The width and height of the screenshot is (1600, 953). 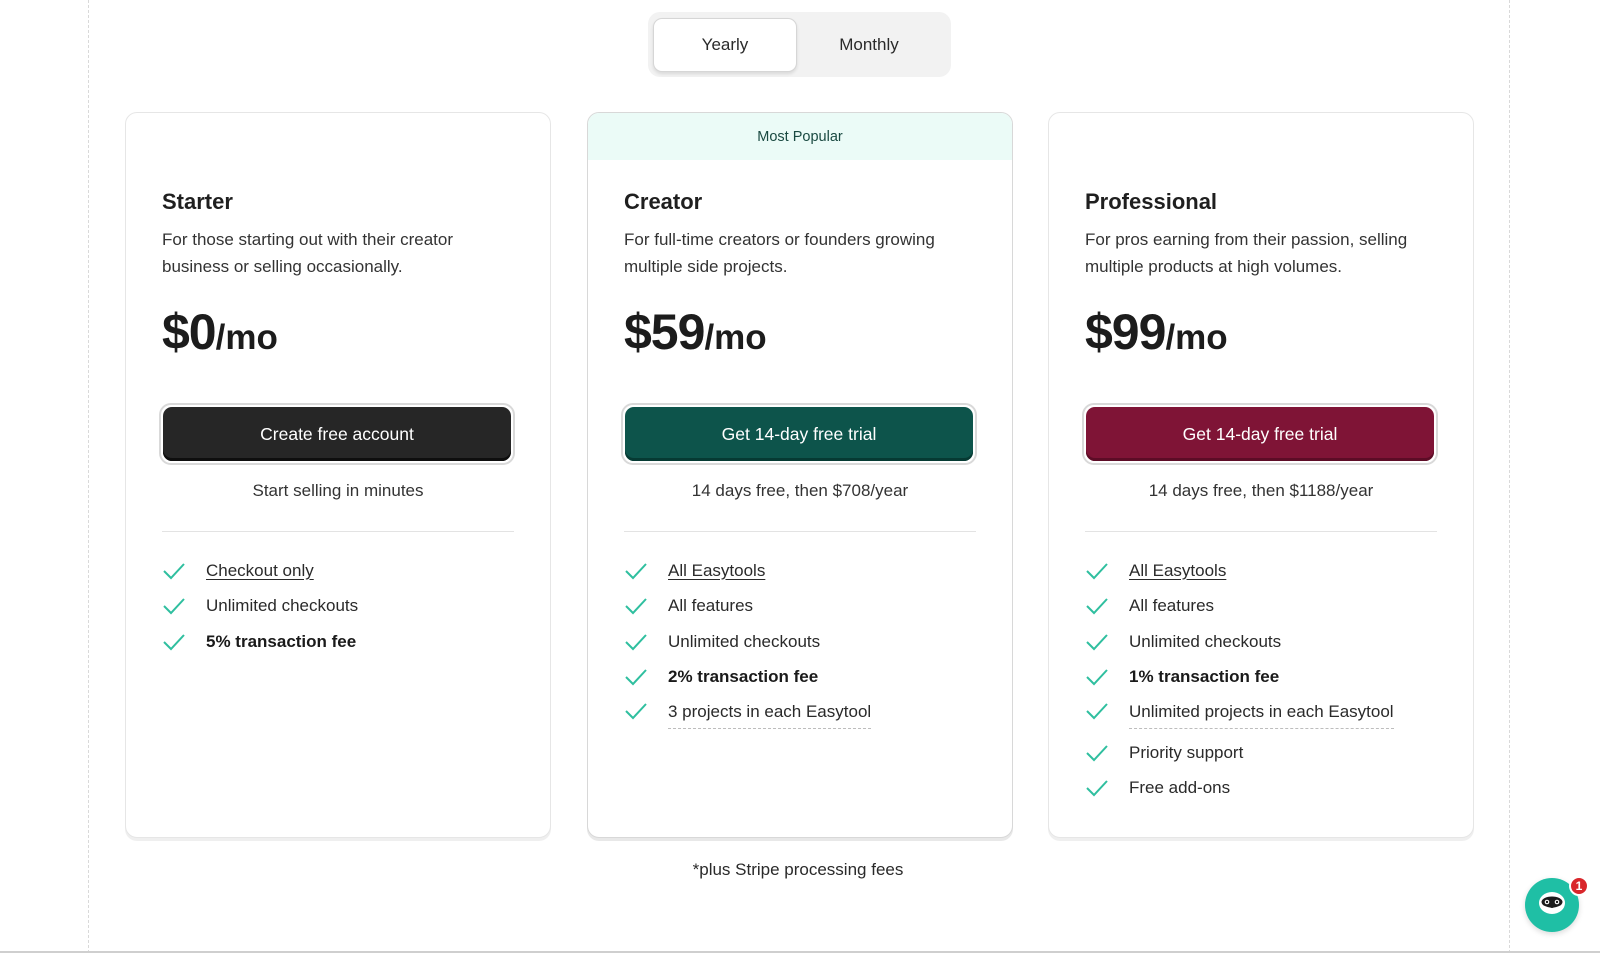 What do you see at coordinates (664, 332) in the screenshot?
I see `price-amount: $59` at bounding box center [664, 332].